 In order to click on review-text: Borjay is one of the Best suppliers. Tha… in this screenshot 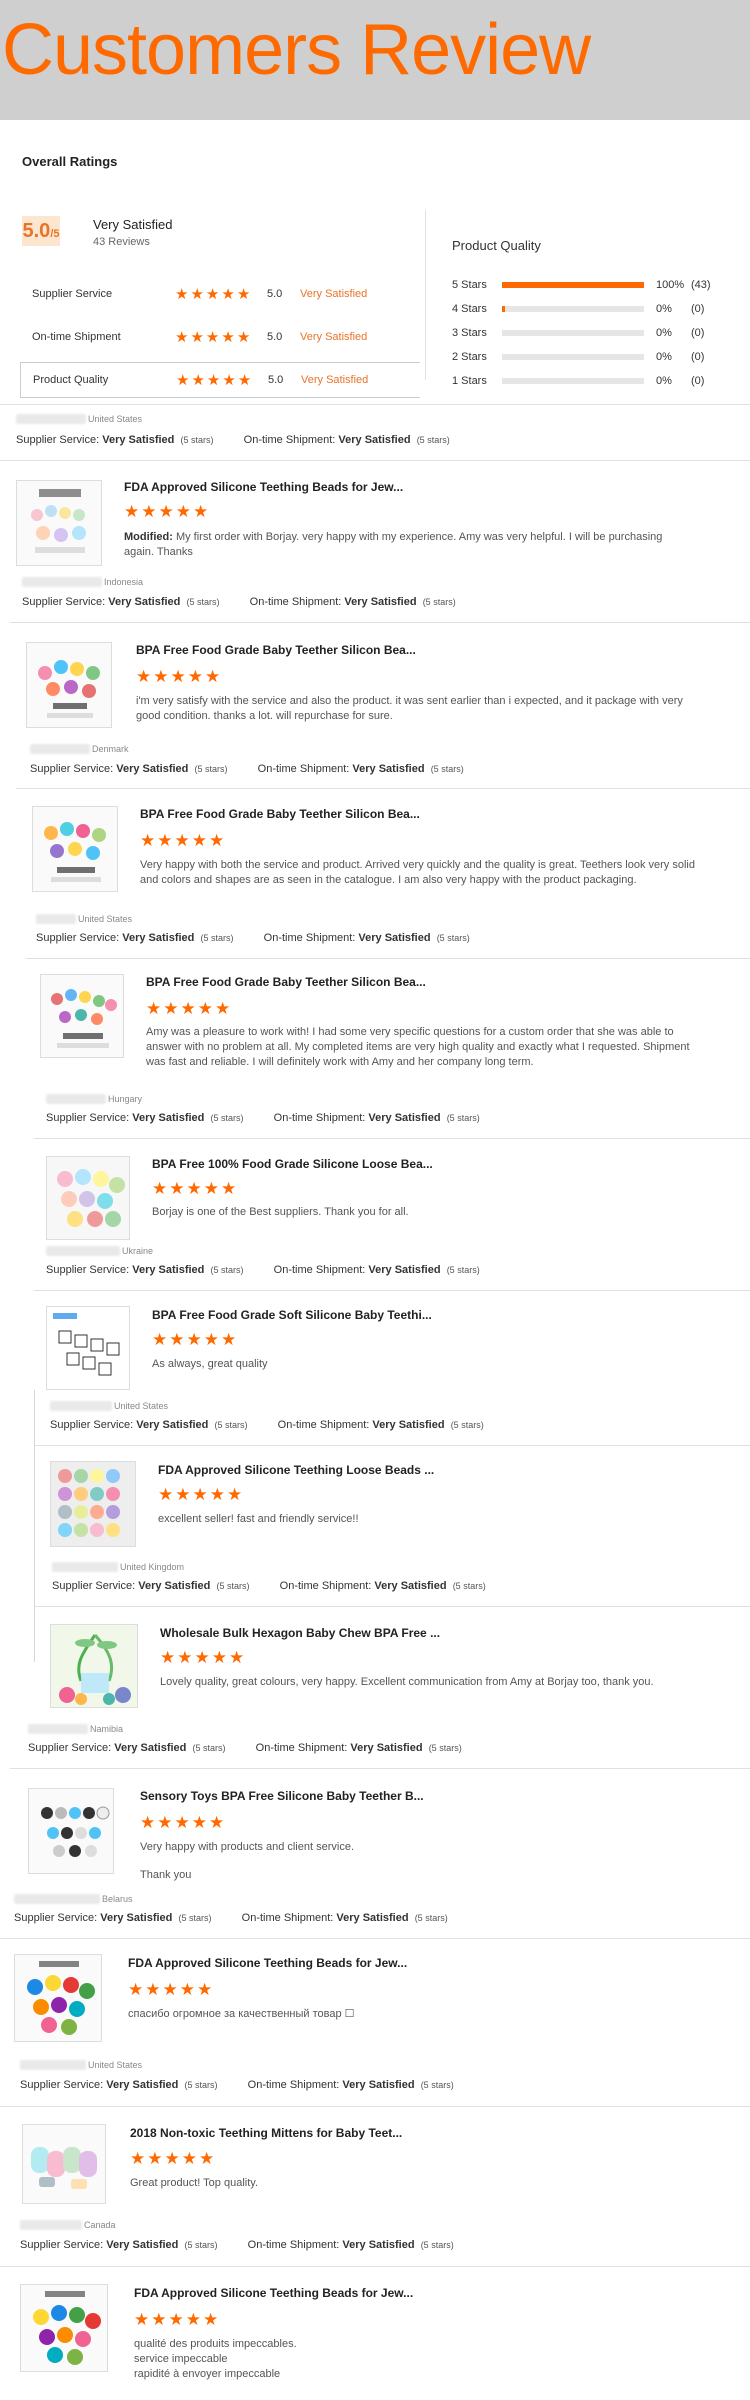, I will do `click(280, 1212)`.